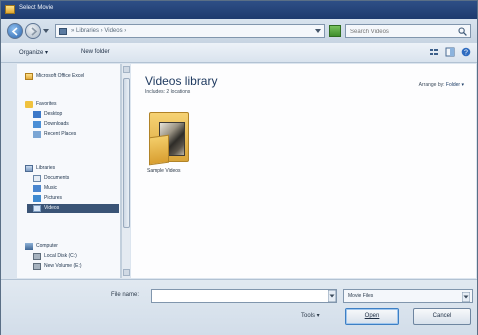  Describe the element at coordinates (310, 315) in the screenshot. I see `tools-menu: Tools ▾` at that location.